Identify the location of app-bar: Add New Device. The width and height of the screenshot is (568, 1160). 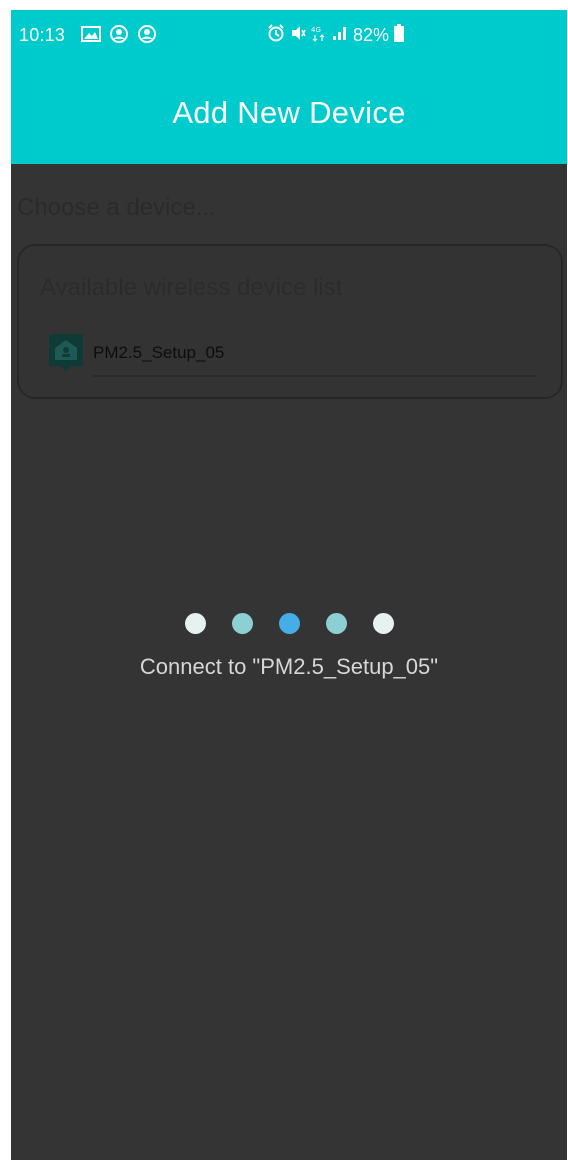
(289, 116).